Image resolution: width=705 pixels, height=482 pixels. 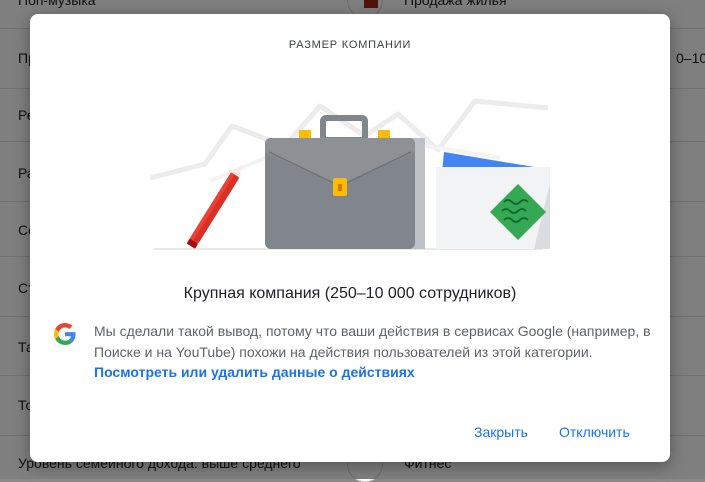 I want to click on dialog-title: РАЗМЕР КОМПАНИИ, so click(x=350, y=45).